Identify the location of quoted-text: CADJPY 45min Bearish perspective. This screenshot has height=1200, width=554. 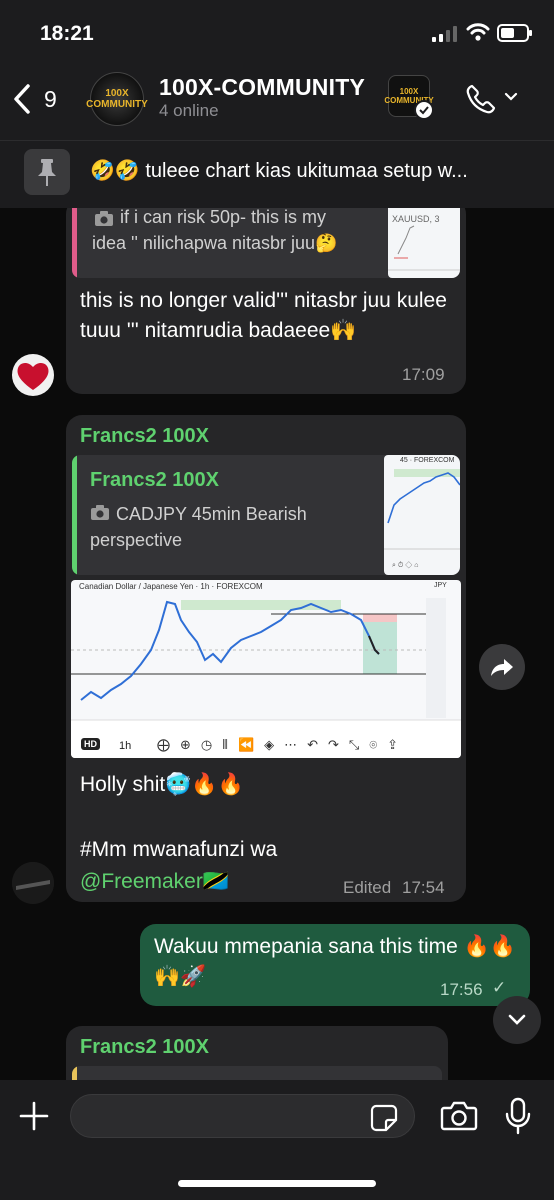
(198, 527).